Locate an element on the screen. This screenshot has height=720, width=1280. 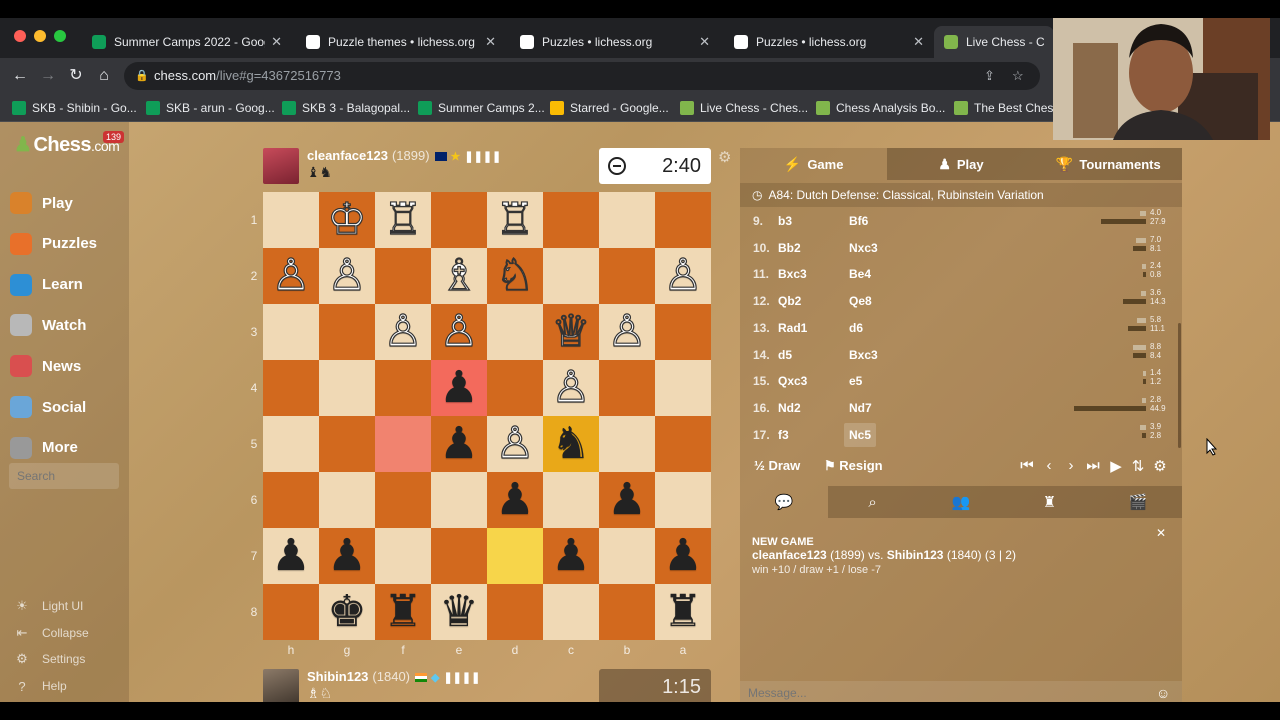
black-move: Bf6 is located at coordinates (858, 221).